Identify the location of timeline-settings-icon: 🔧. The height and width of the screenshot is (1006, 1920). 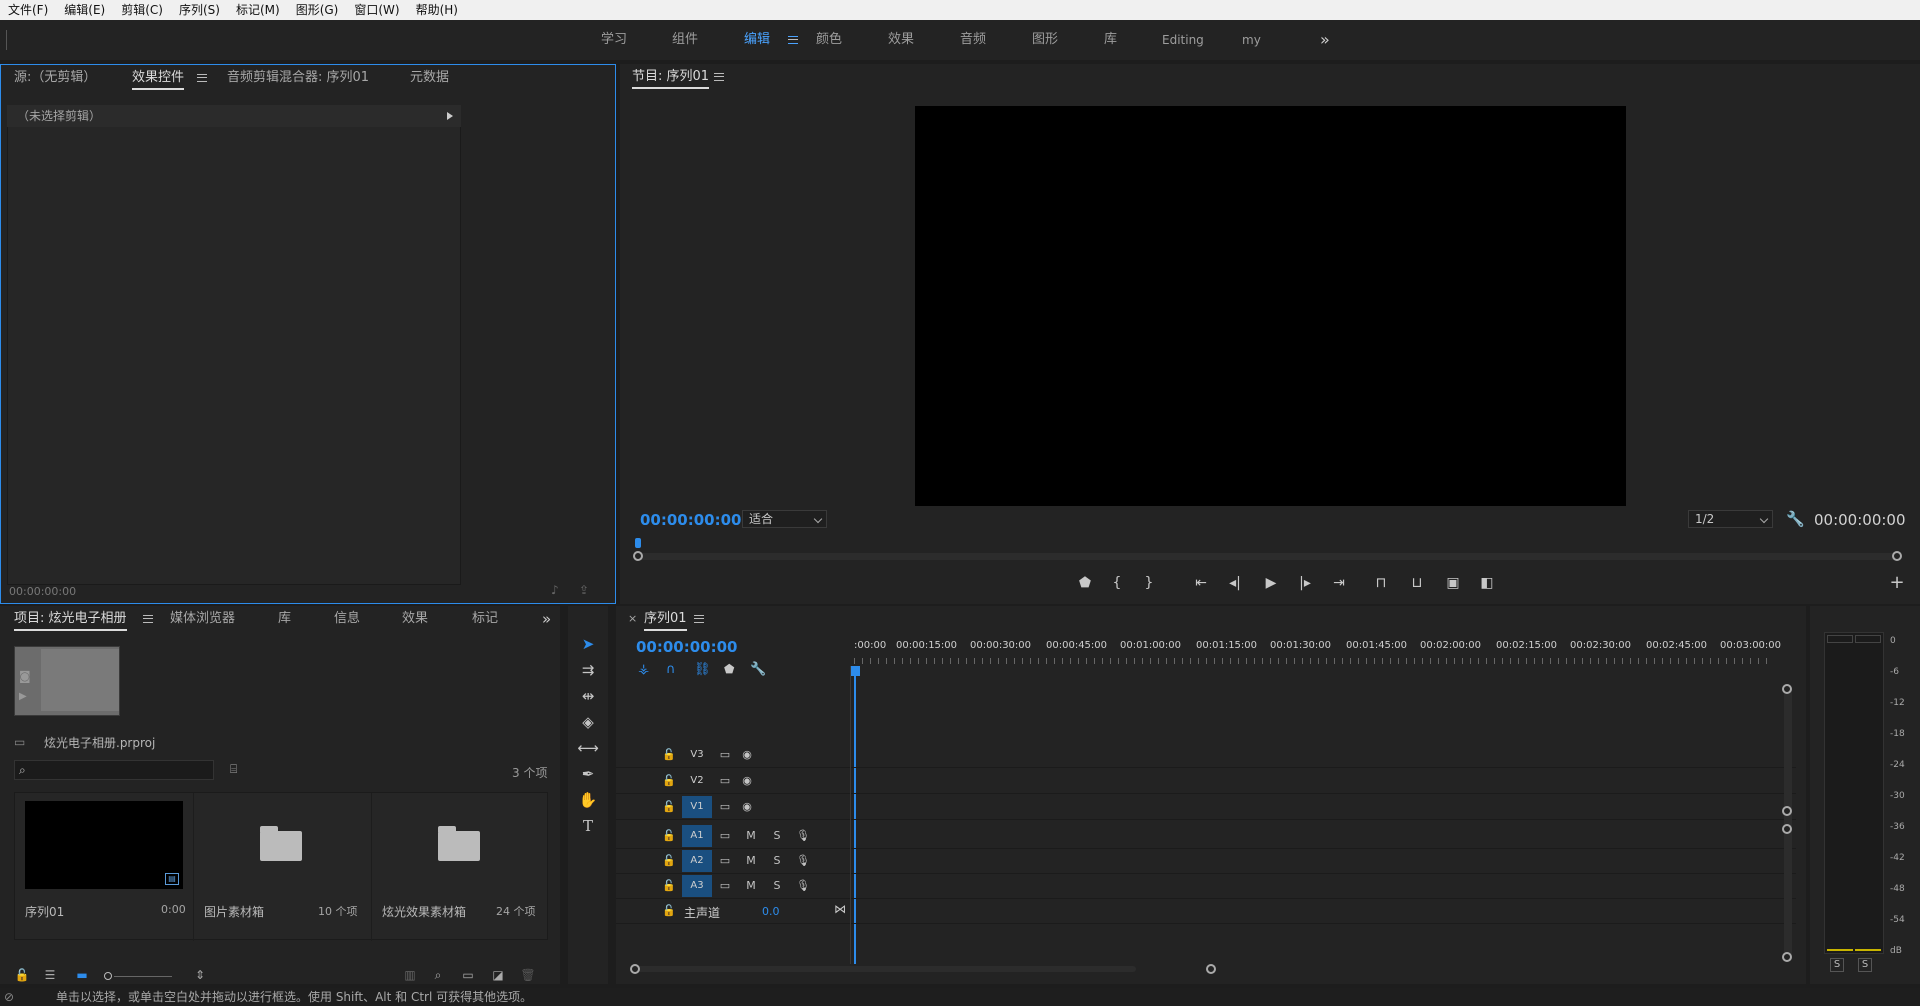
(758, 669).